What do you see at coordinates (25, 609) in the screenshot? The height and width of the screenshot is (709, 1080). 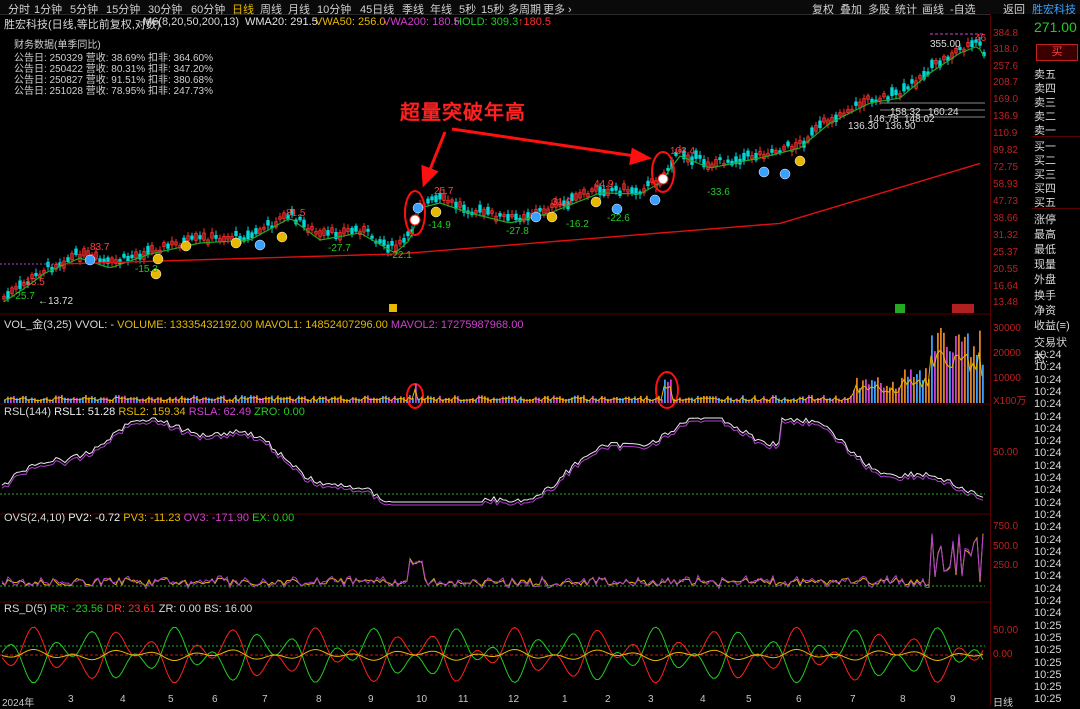 I see `rsd-title: RS_D(5)` at bounding box center [25, 609].